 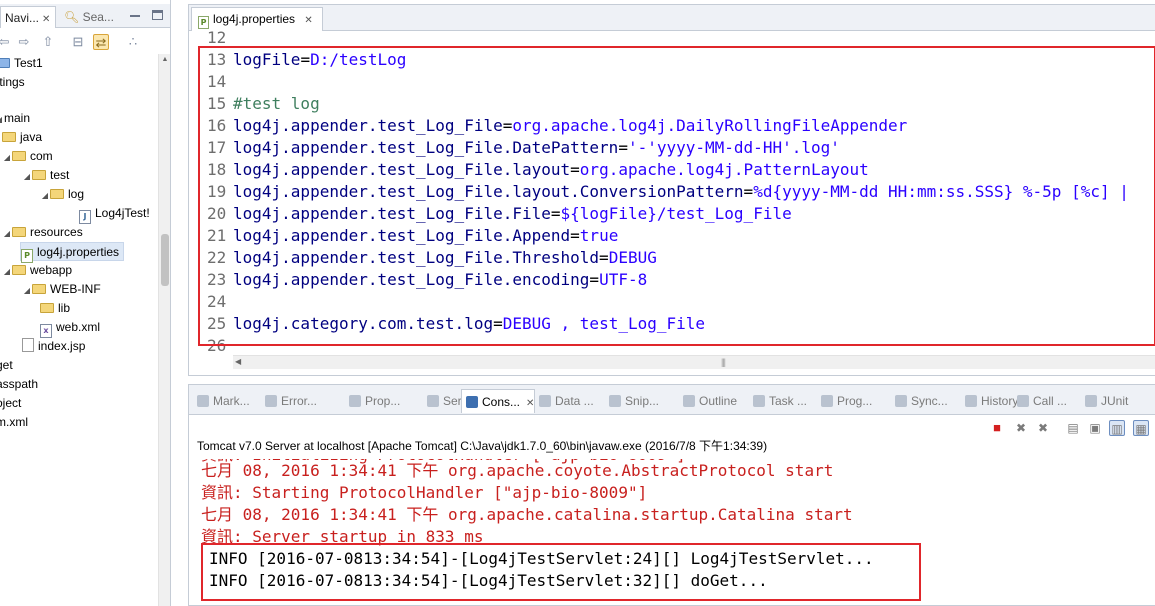 What do you see at coordinates (61, 289) in the screenshot?
I see `tree-item: ◢ WEB-INF` at bounding box center [61, 289].